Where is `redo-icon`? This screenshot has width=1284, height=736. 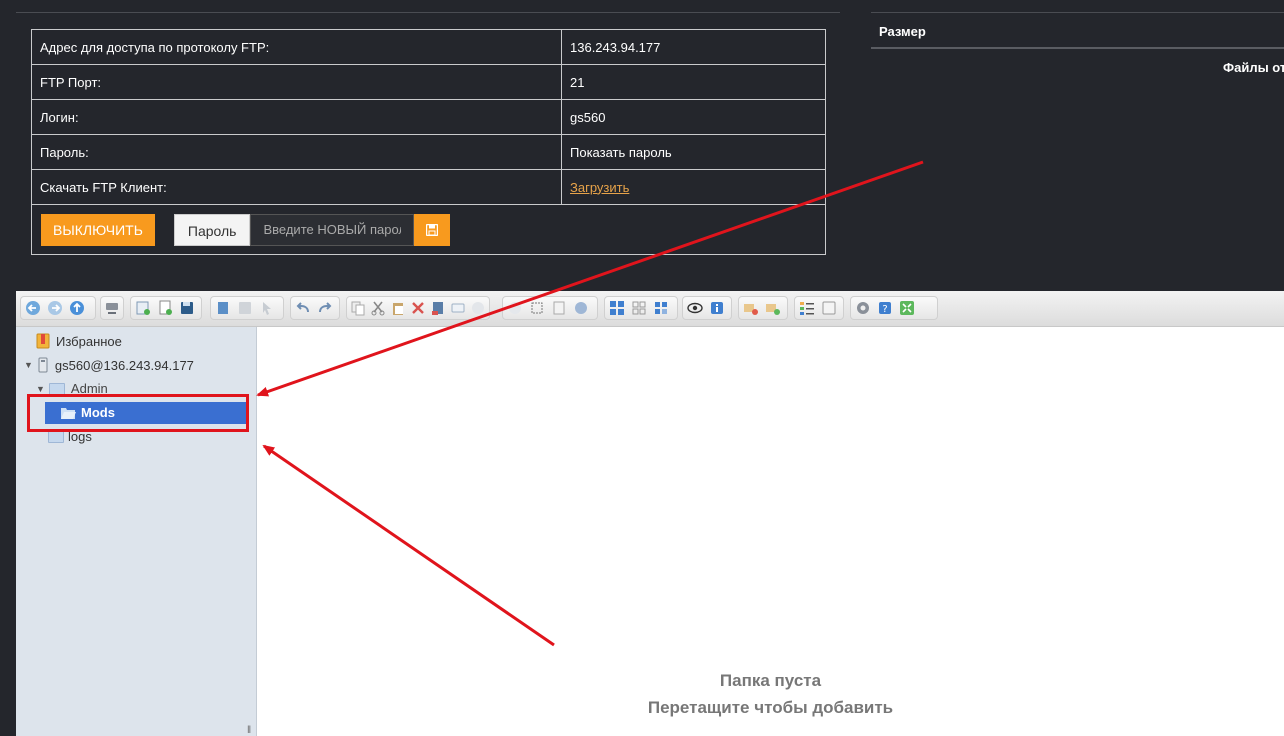
redo-icon is located at coordinates (325, 308).